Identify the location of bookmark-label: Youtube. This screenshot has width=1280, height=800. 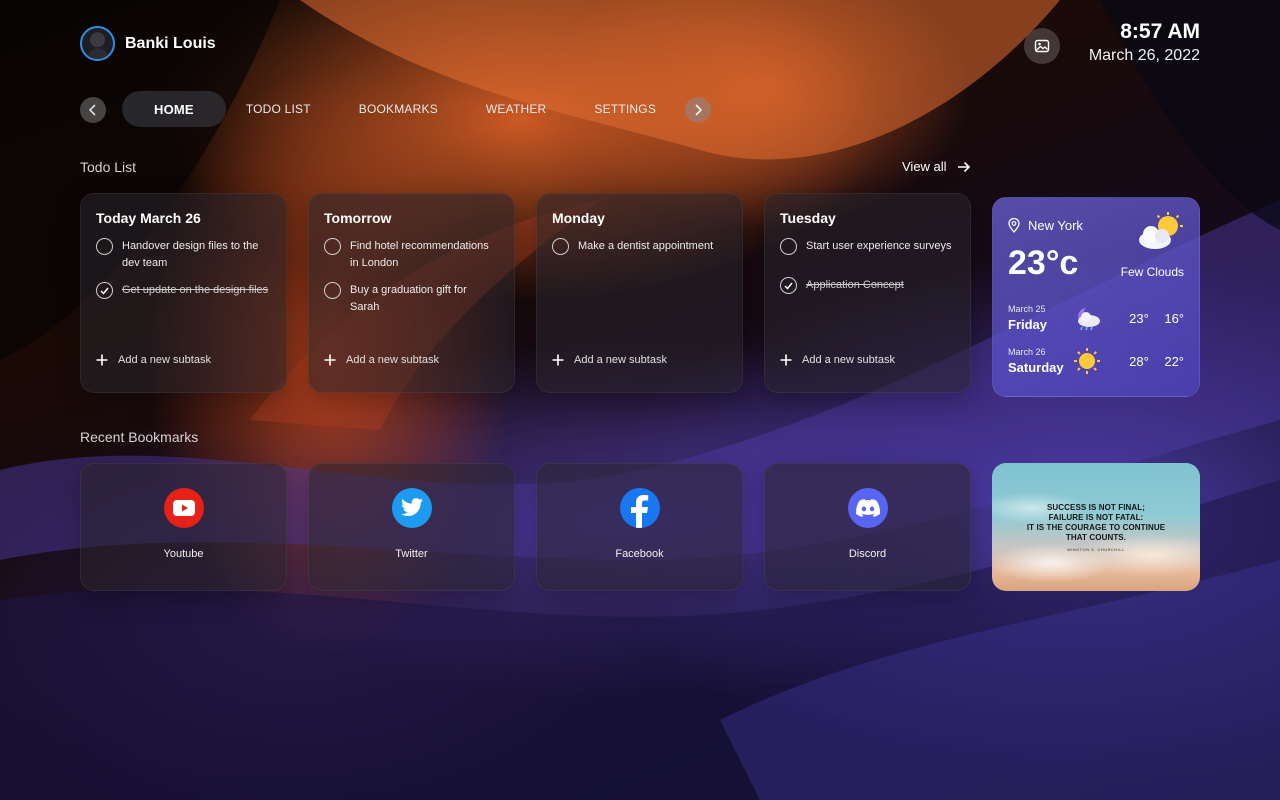
(183, 554).